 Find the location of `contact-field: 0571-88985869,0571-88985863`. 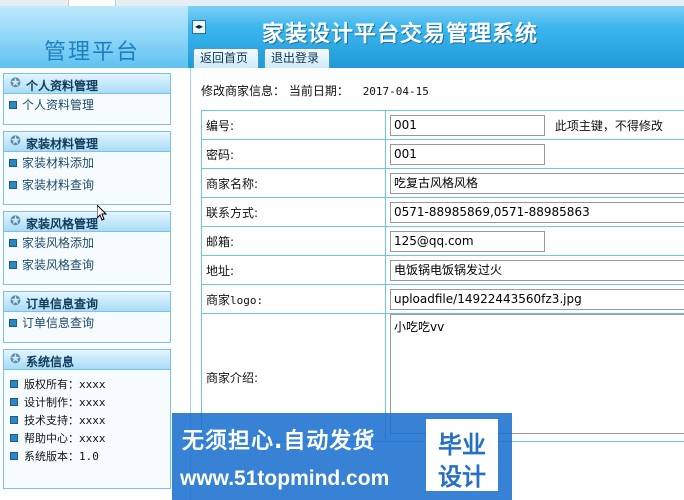

contact-field: 0571-88985869,0571-88985863 is located at coordinates (537, 212).